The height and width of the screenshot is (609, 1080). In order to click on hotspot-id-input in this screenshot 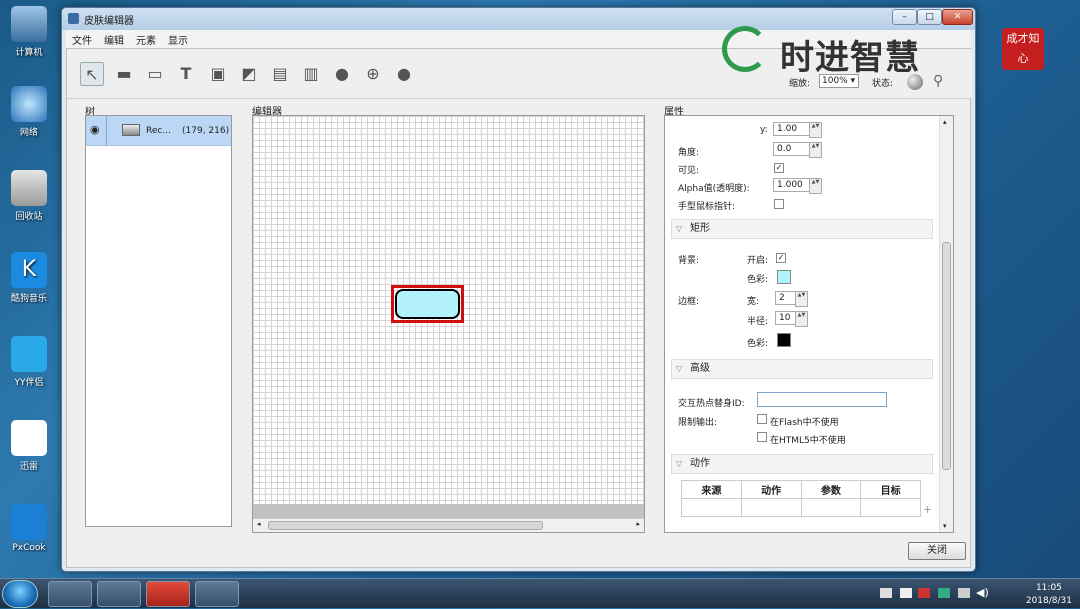, I will do `click(822, 399)`.